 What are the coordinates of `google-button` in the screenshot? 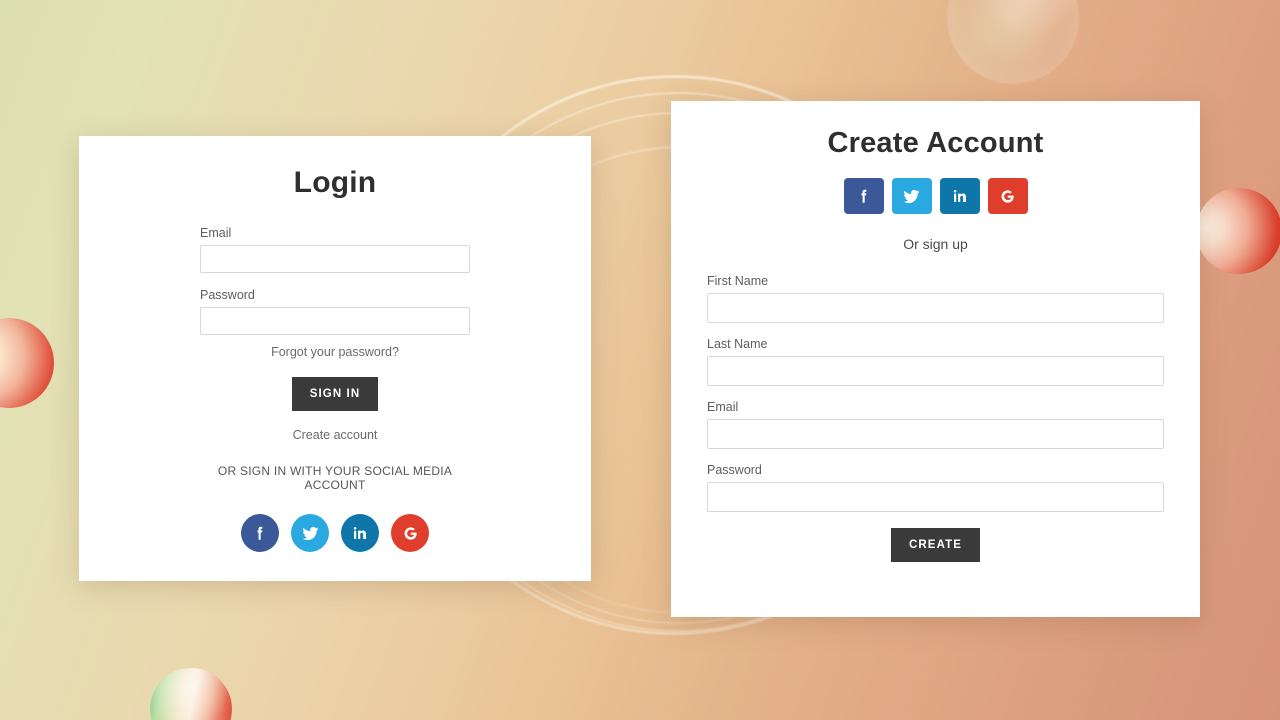 It's located at (410, 533).